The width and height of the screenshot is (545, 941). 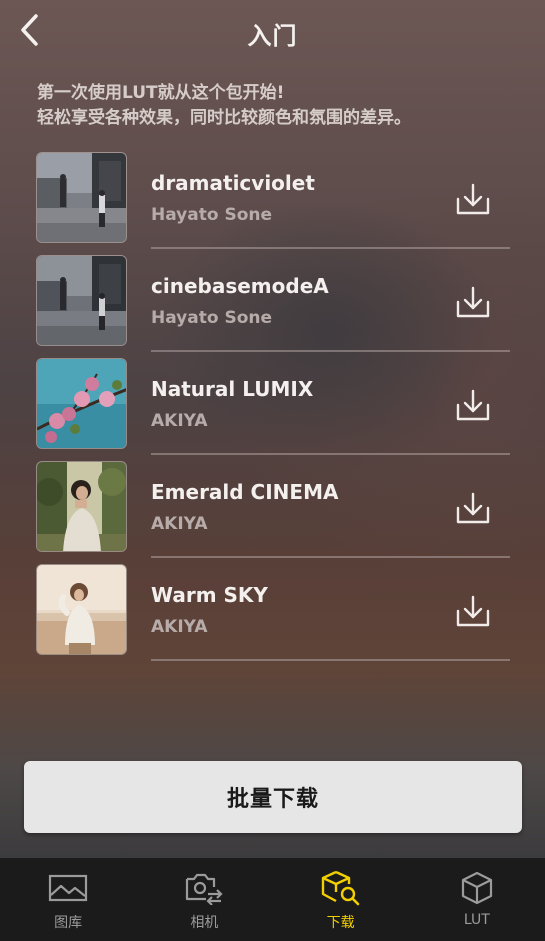 I want to click on batch-download-button: 批量下载, so click(x=273, y=797).